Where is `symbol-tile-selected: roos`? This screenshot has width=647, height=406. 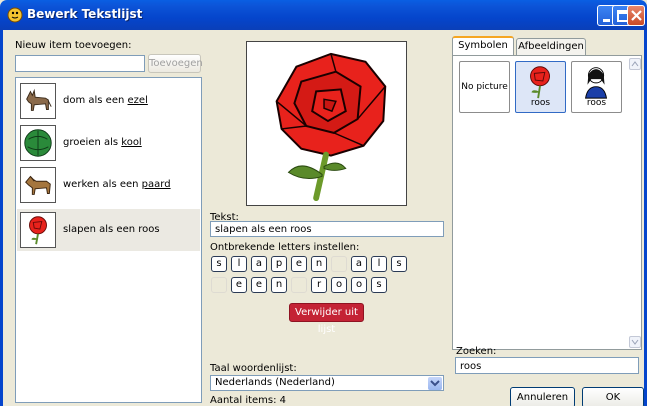
symbol-tile-selected: roos is located at coordinates (540, 87).